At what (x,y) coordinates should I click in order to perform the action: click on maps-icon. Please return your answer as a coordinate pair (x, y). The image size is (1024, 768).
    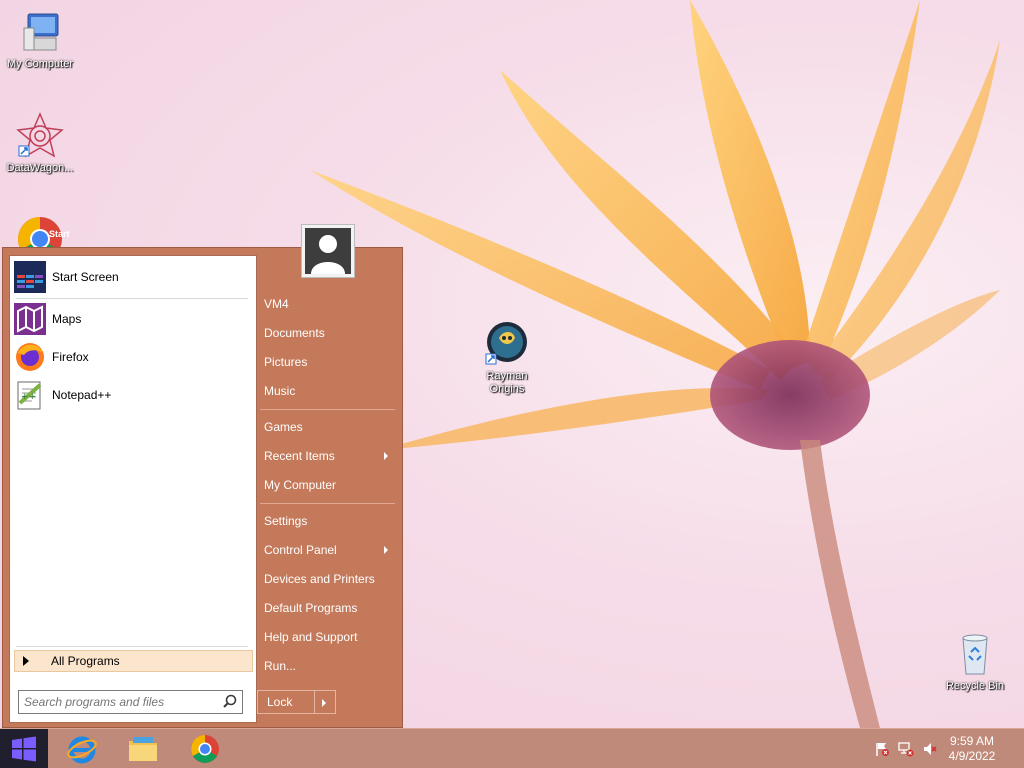
    Looking at the image, I should click on (30, 319).